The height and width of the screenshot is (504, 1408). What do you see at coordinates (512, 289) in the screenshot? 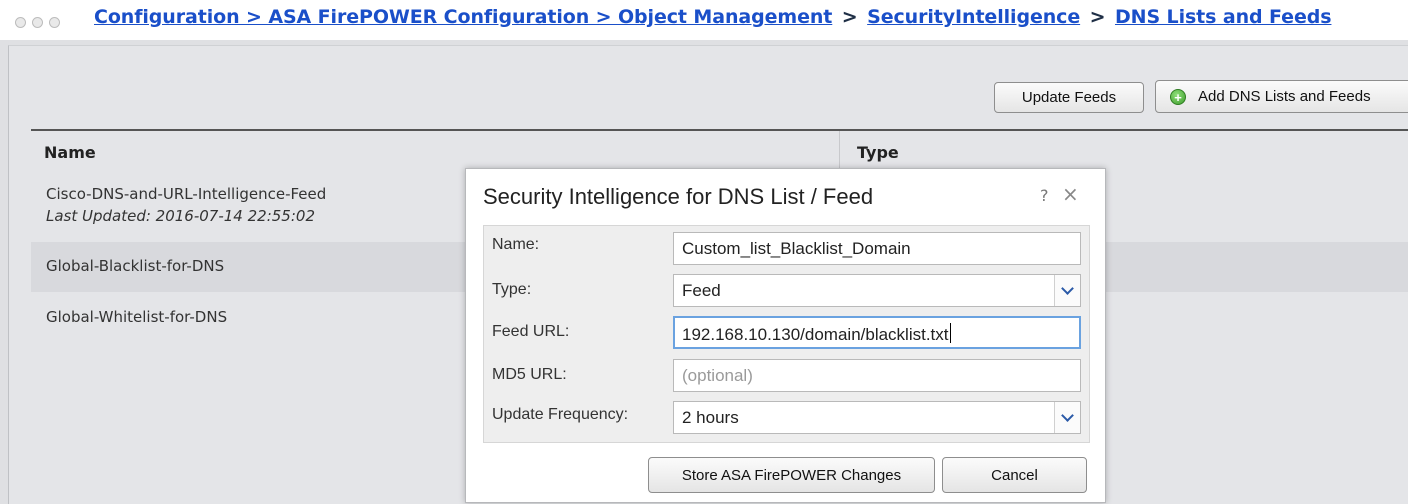
I see `type-label: Type:` at bounding box center [512, 289].